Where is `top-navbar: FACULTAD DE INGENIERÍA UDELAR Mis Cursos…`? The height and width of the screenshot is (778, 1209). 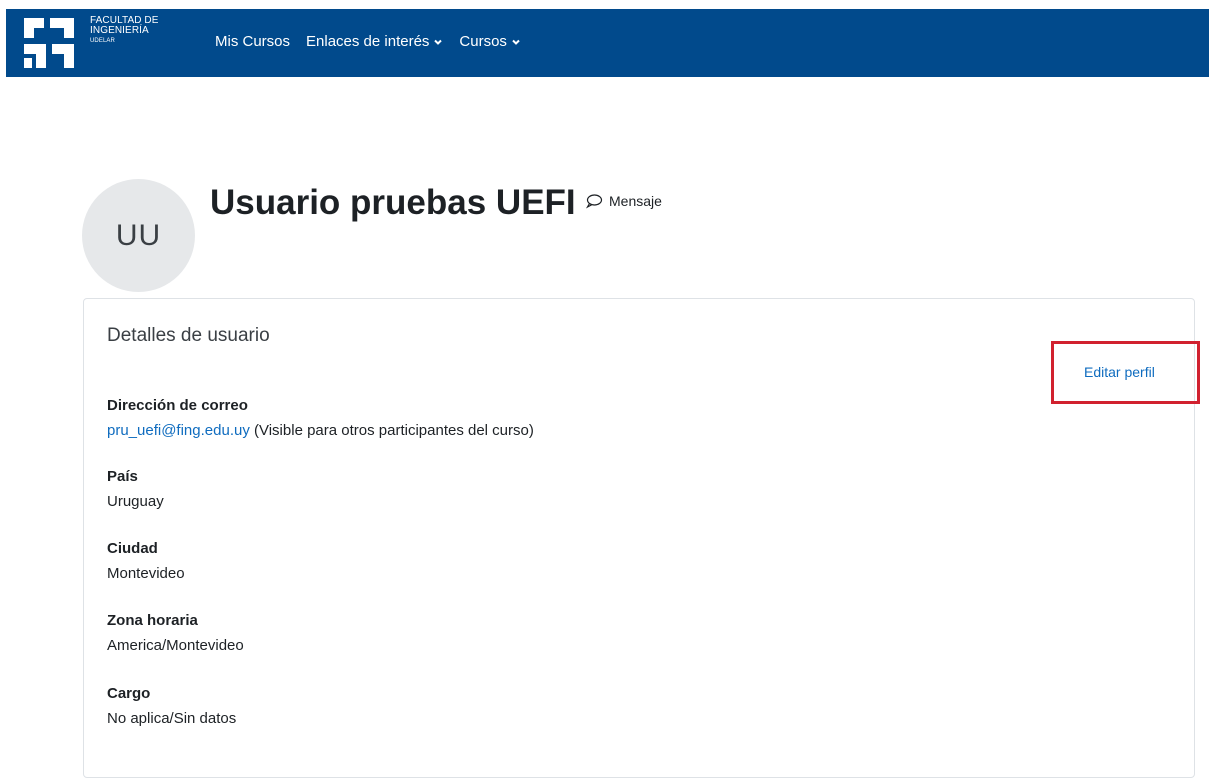 top-navbar: FACULTAD DE INGENIERÍA UDELAR Mis Cursos… is located at coordinates (607, 43).